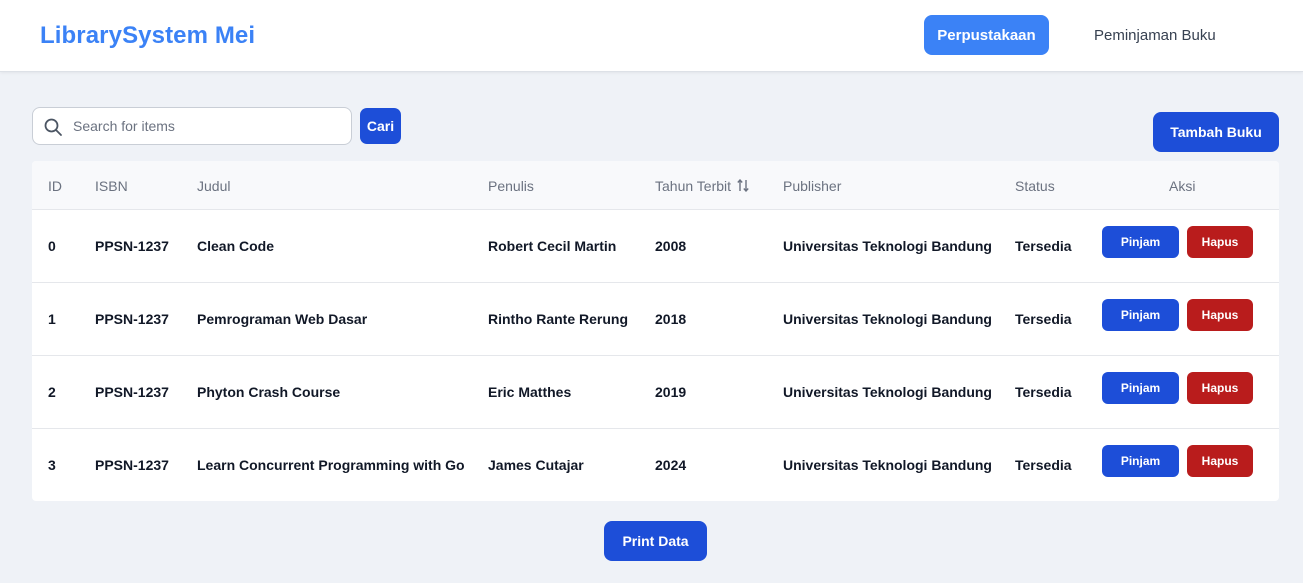  I want to click on cell-penulis: Eric Matthes, so click(530, 392).